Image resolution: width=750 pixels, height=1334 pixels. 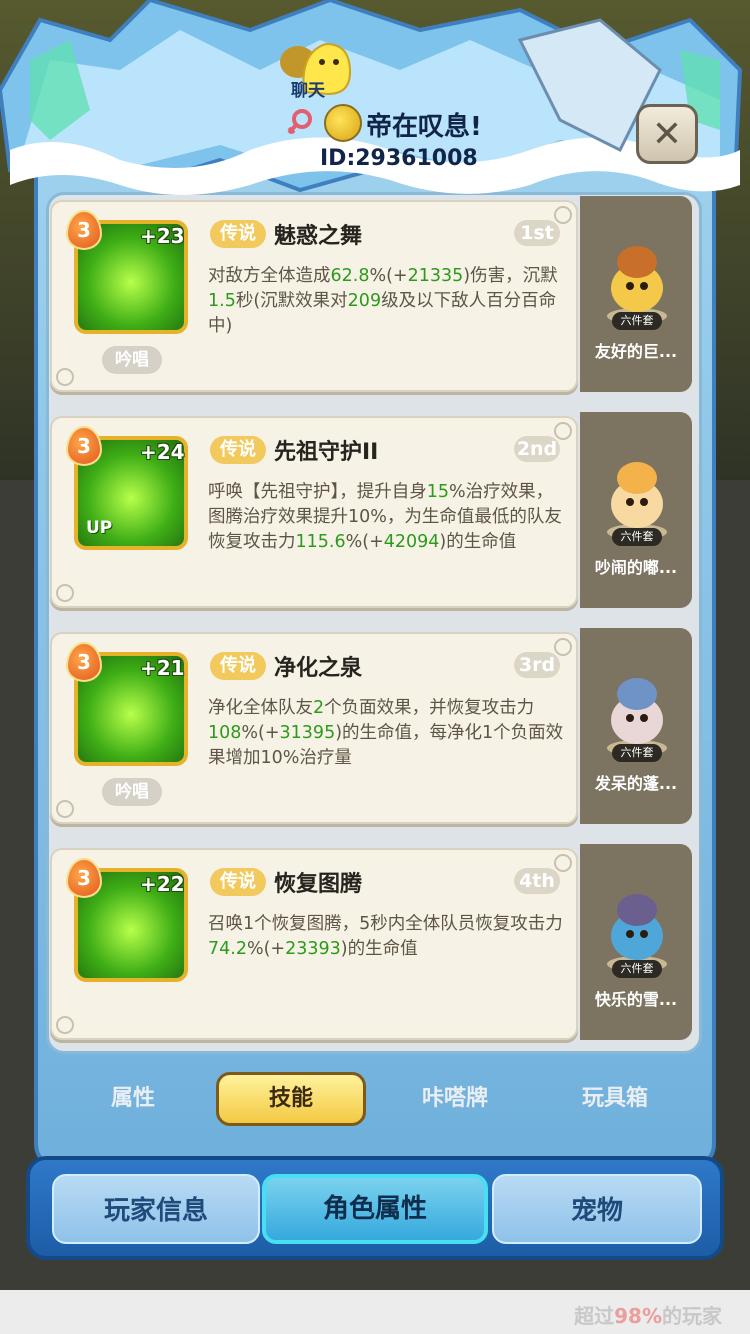 I want to click on bottom-nav: 玩家信息 角色属性 宠物, so click(x=375, y=1208).